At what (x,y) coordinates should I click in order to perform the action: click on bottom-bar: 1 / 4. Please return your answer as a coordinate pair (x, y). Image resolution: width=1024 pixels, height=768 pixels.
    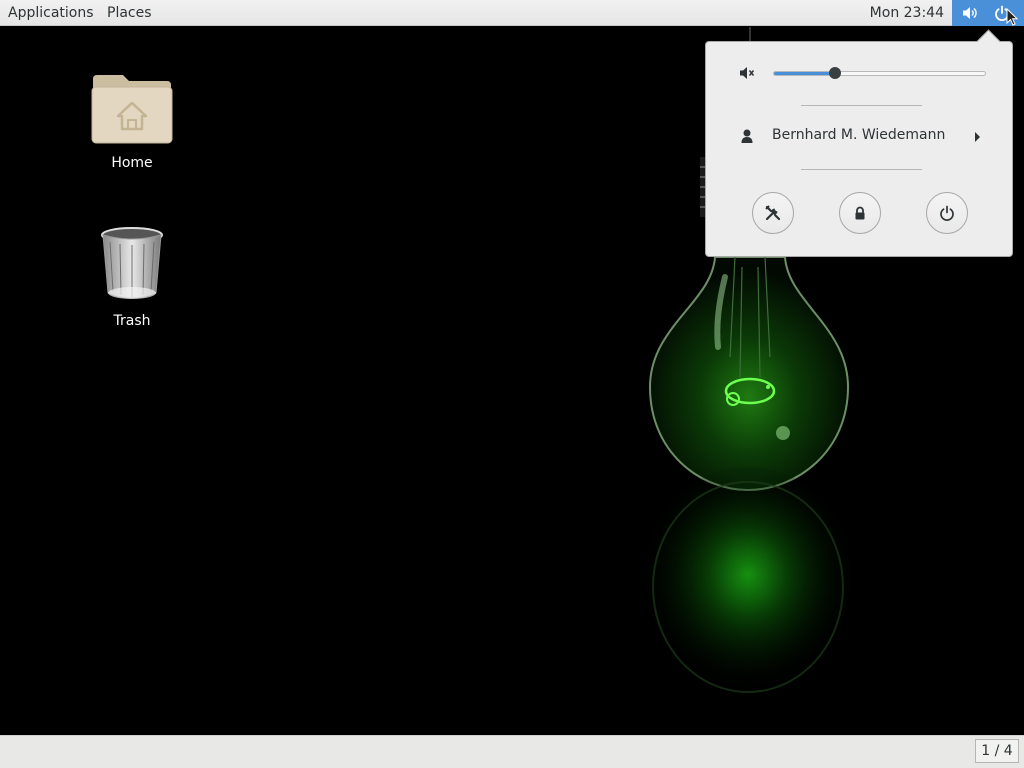
    Looking at the image, I should click on (512, 751).